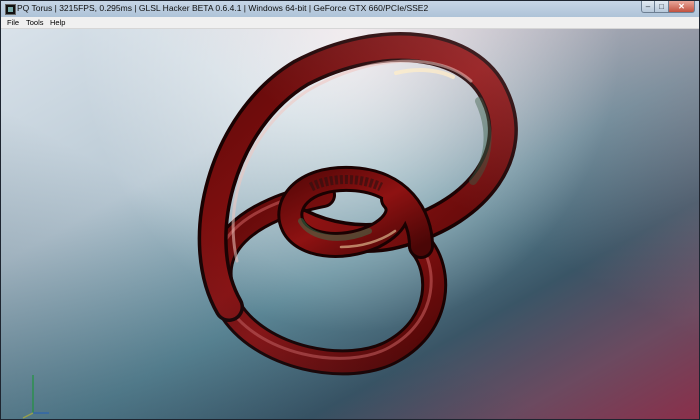 The width and height of the screenshot is (700, 420). I want to click on maximize-icon: □, so click(661, 6).